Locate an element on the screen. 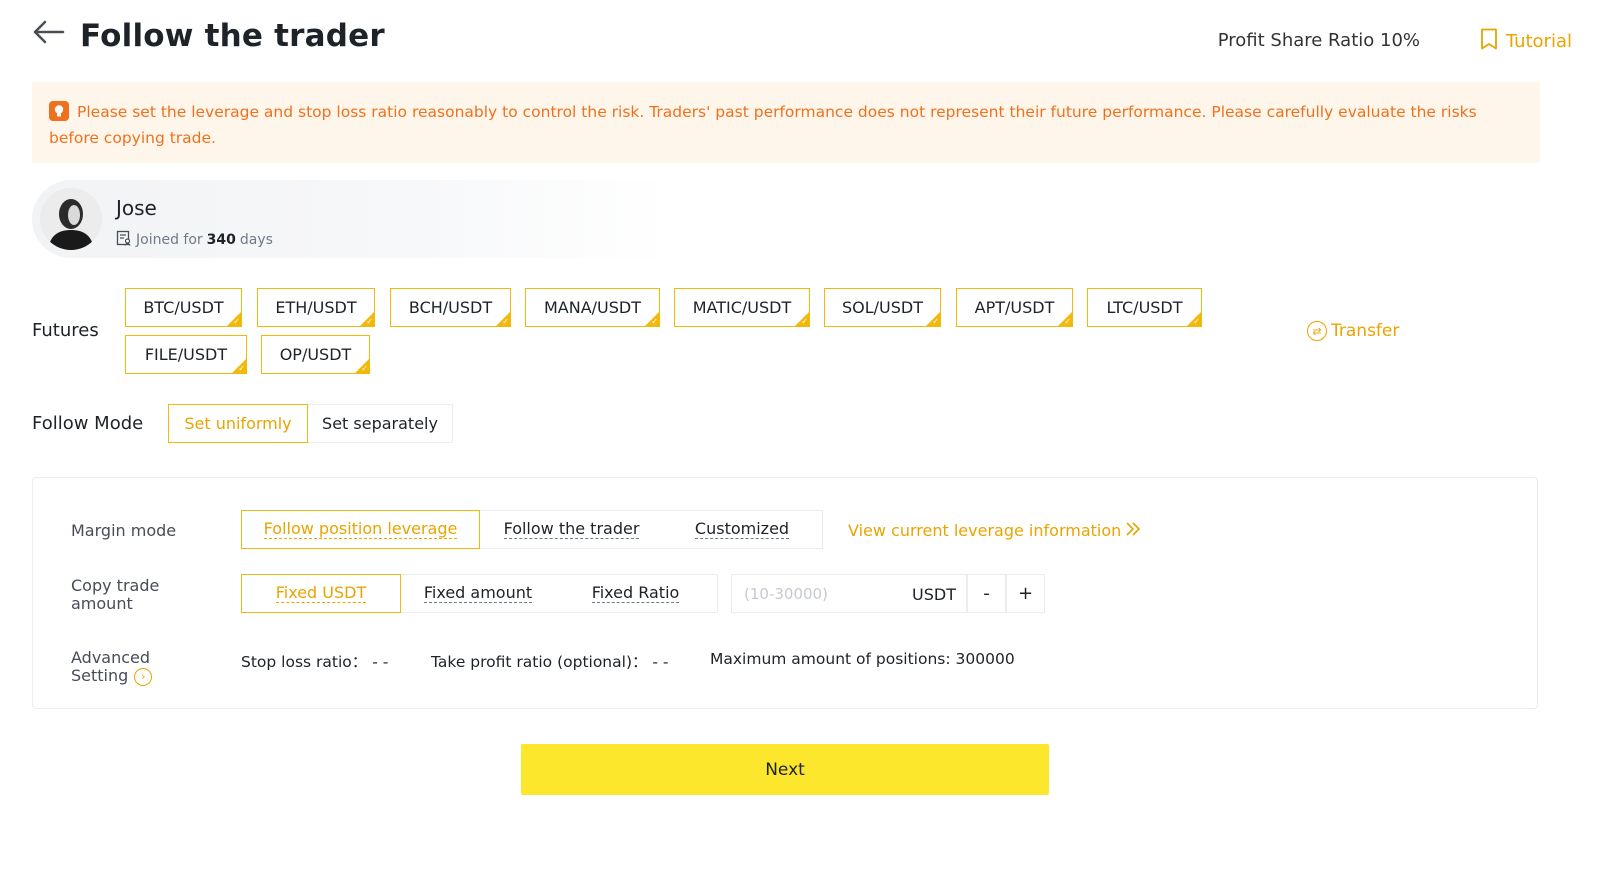 The image size is (1600, 882). pair-eth-usdt: ETH/USDT ✓ is located at coordinates (316, 307).